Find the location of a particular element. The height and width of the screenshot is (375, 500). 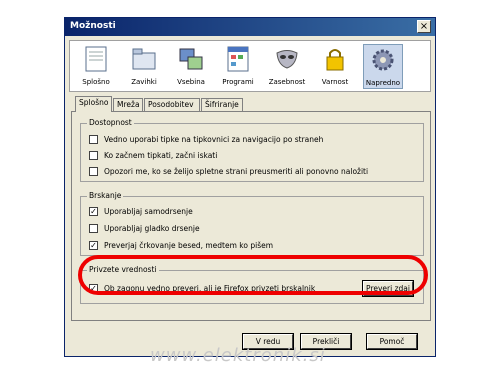

toolbar-privacy: Zasebnost is located at coordinates (287, 66).